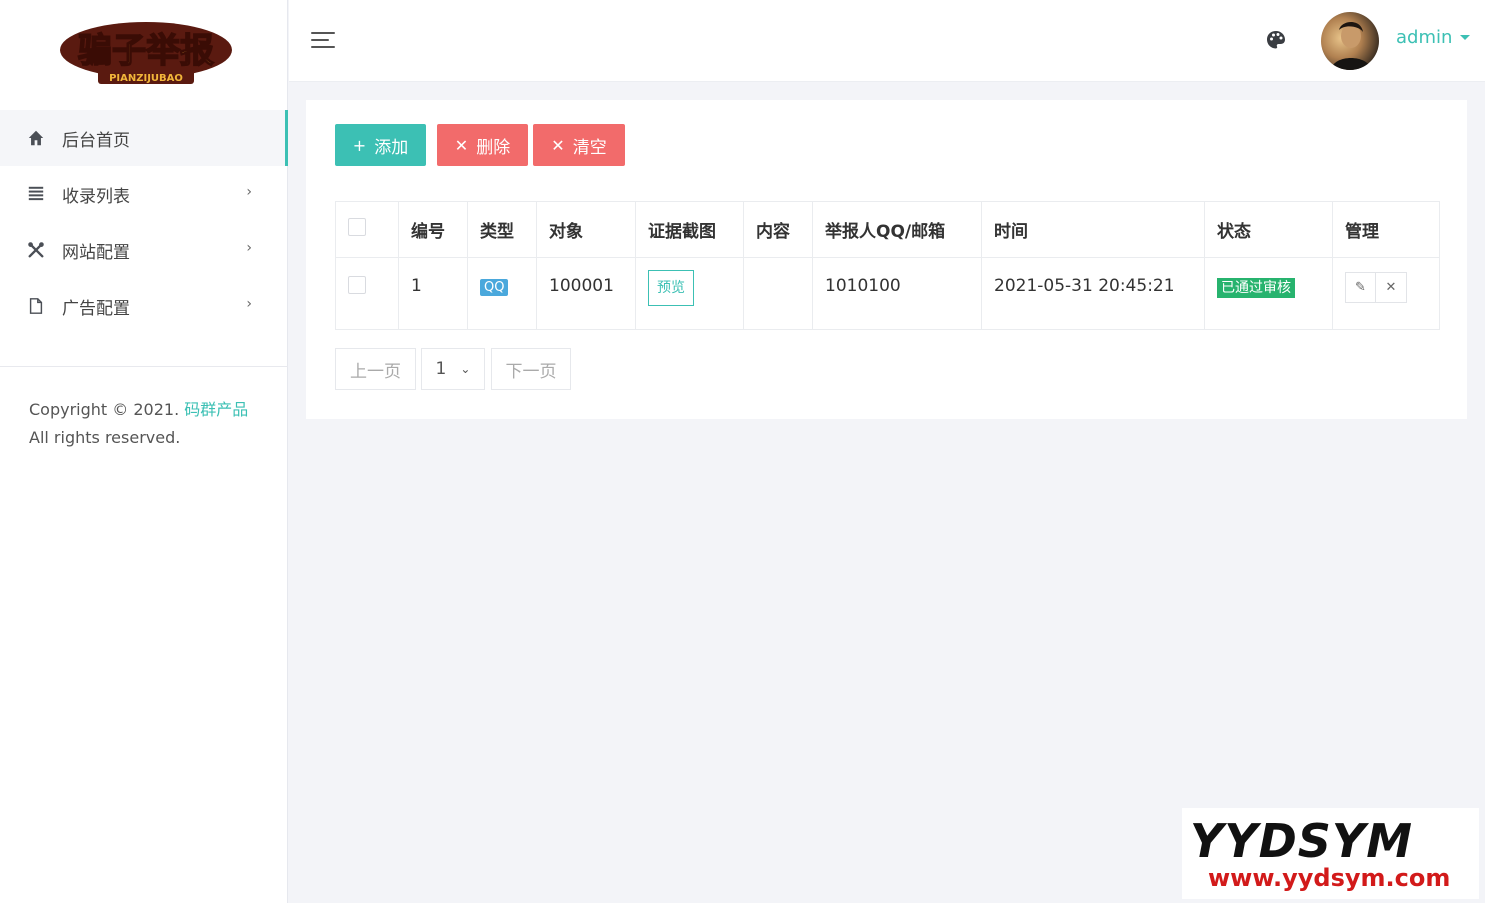 This screenshot has height=903, width=1485. Describe the element at coordinates (465, 369) in the screenshot. I see `chevron-down-icon: ⌄` at that location.